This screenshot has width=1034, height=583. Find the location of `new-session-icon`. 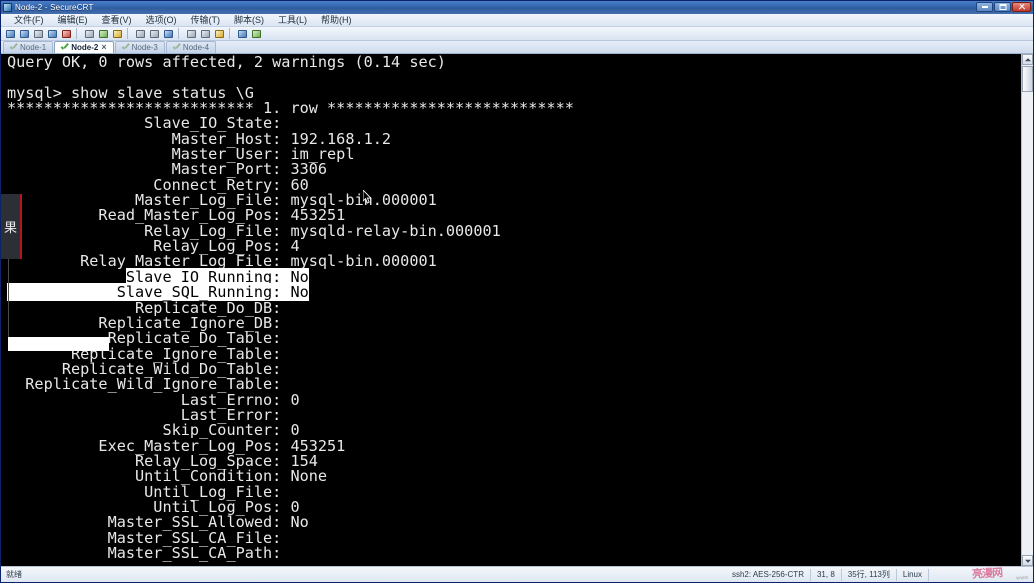

new-session-icon is located at coordinates (10, 34).